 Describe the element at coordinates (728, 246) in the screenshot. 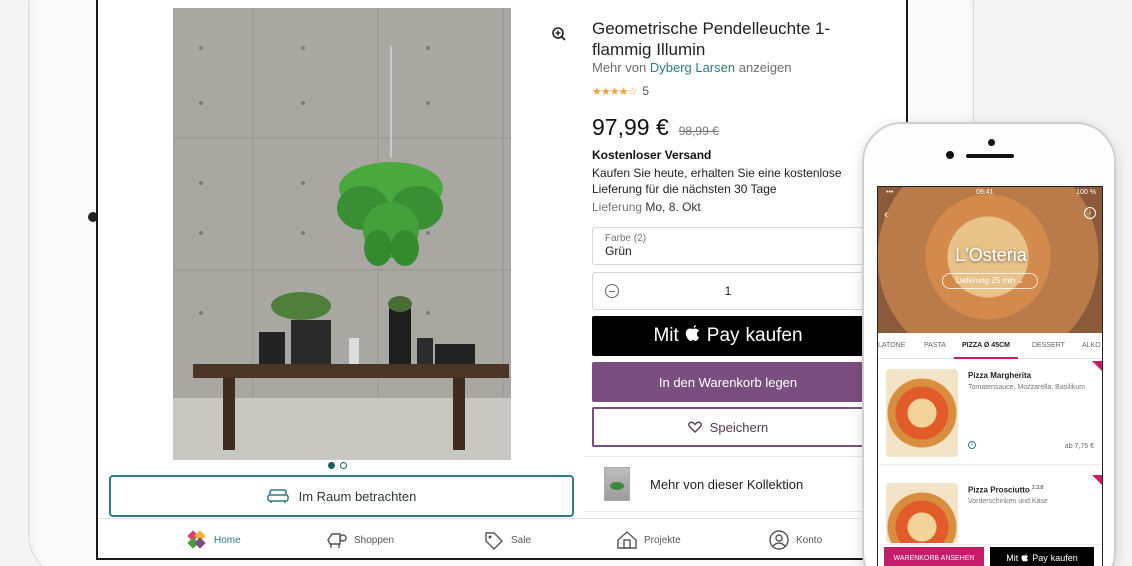

I see `color-select: Farbe (2) Grün` at that location.